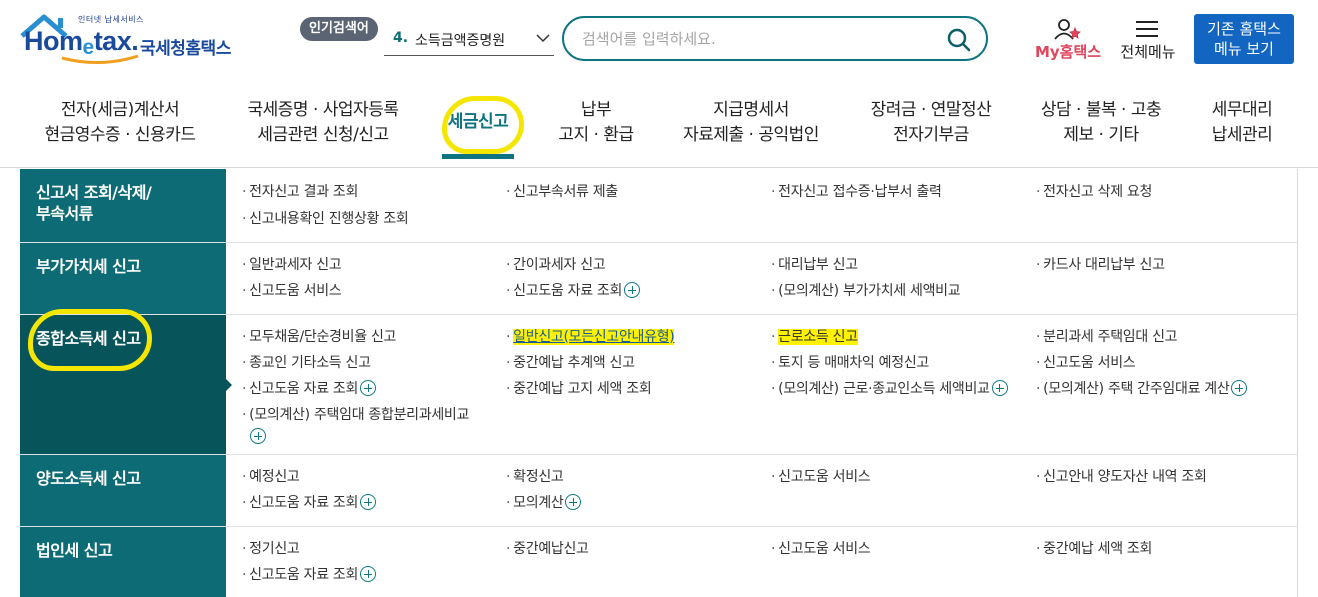  Describe the element at coordinates (596, 135) in the screenshot. I see `nav-label: 고지 · 환급` at that location.